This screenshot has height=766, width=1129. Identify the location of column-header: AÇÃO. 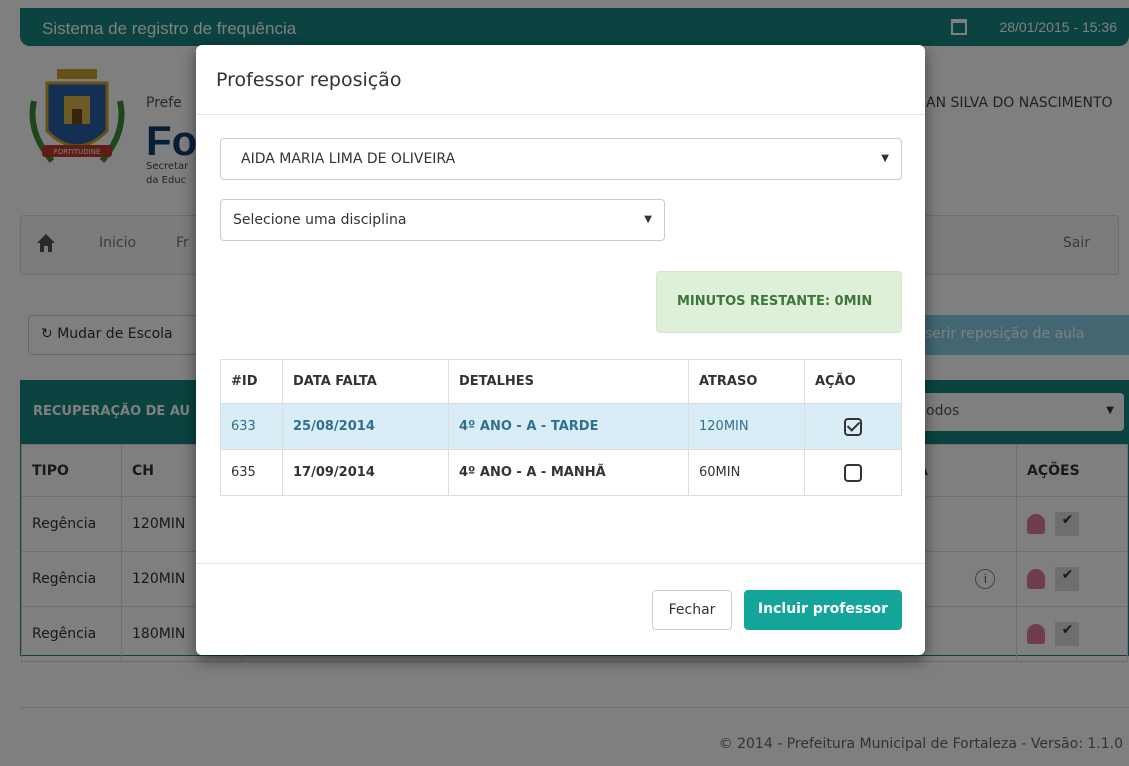
(853, 381).